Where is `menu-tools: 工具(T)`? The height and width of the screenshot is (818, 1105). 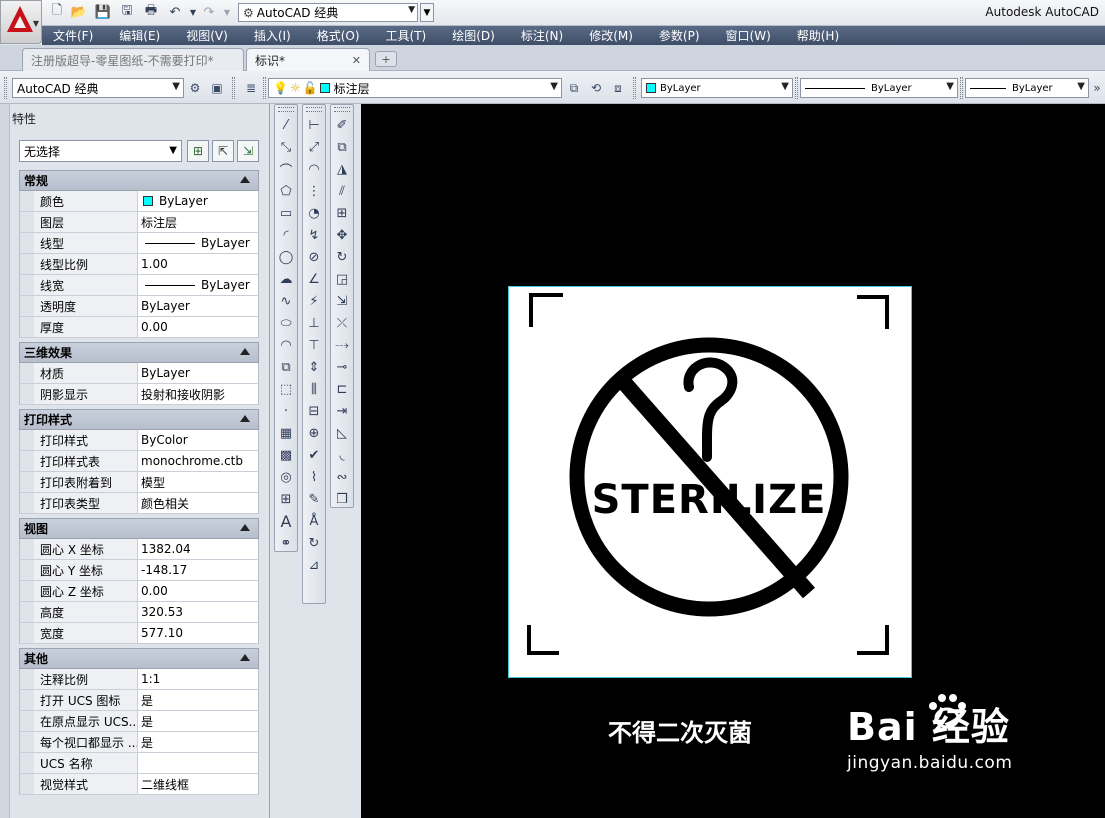 menu-tools: 工具(T) is located at coordinates (406, 35).